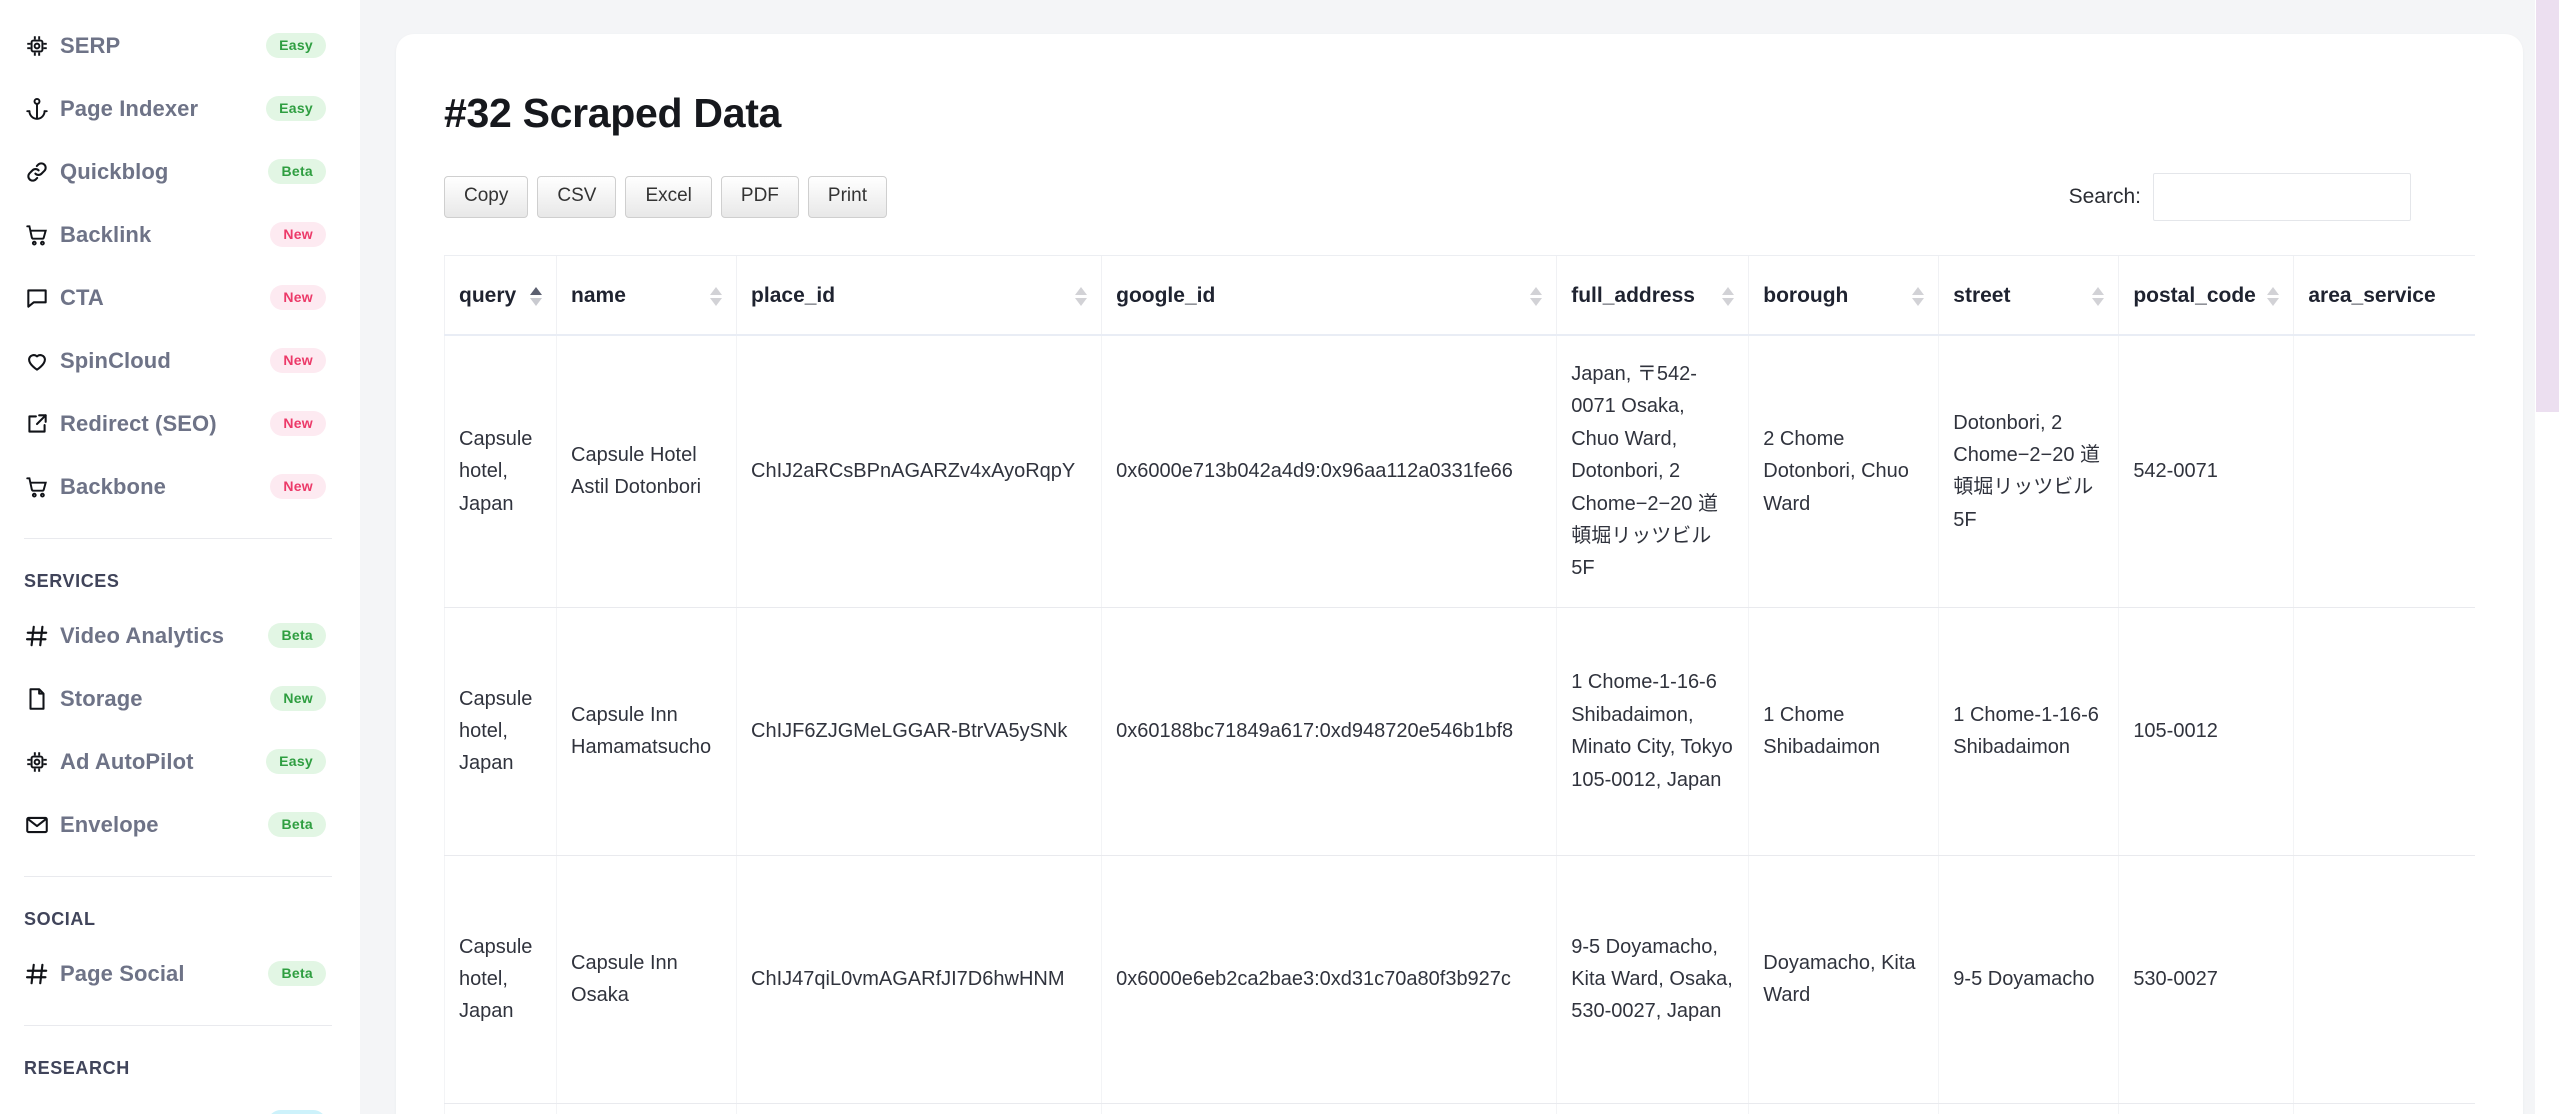 This screenshot has height=1114, width=2559. Describe the element at coordinates (180, 45) in the screenshot. I see `sidebar-item-serp: SERP Easy` at that location.